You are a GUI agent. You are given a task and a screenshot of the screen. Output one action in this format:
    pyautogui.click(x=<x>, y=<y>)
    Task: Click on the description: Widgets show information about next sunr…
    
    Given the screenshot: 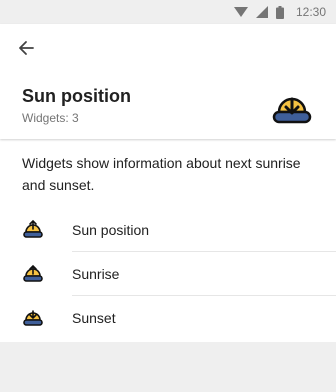 What is the action you would take?
    pyautogui.click(x=161, y=174)
    